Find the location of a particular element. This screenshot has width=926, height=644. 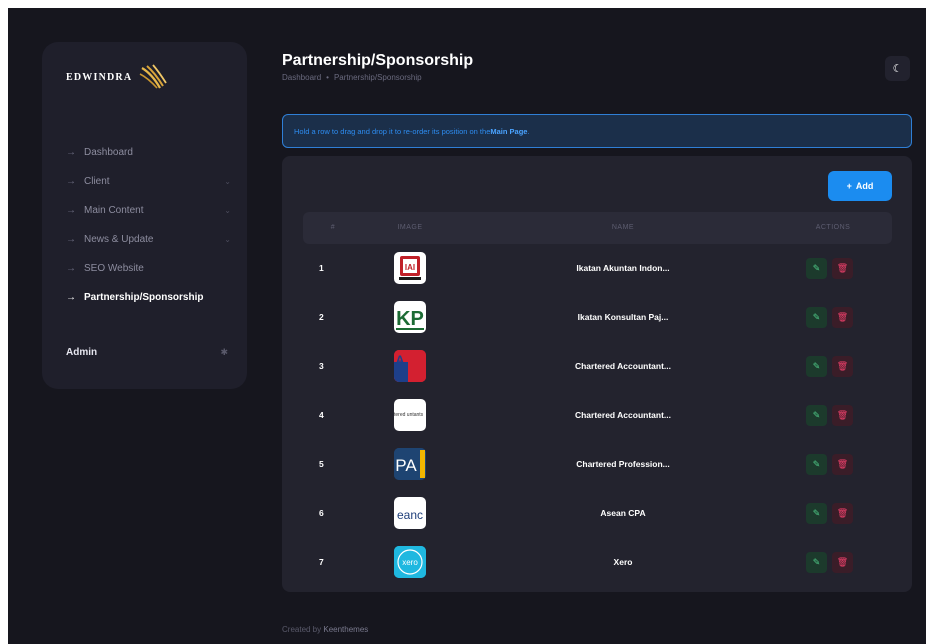

row-number: 2 is located at coordinates (321, 317).